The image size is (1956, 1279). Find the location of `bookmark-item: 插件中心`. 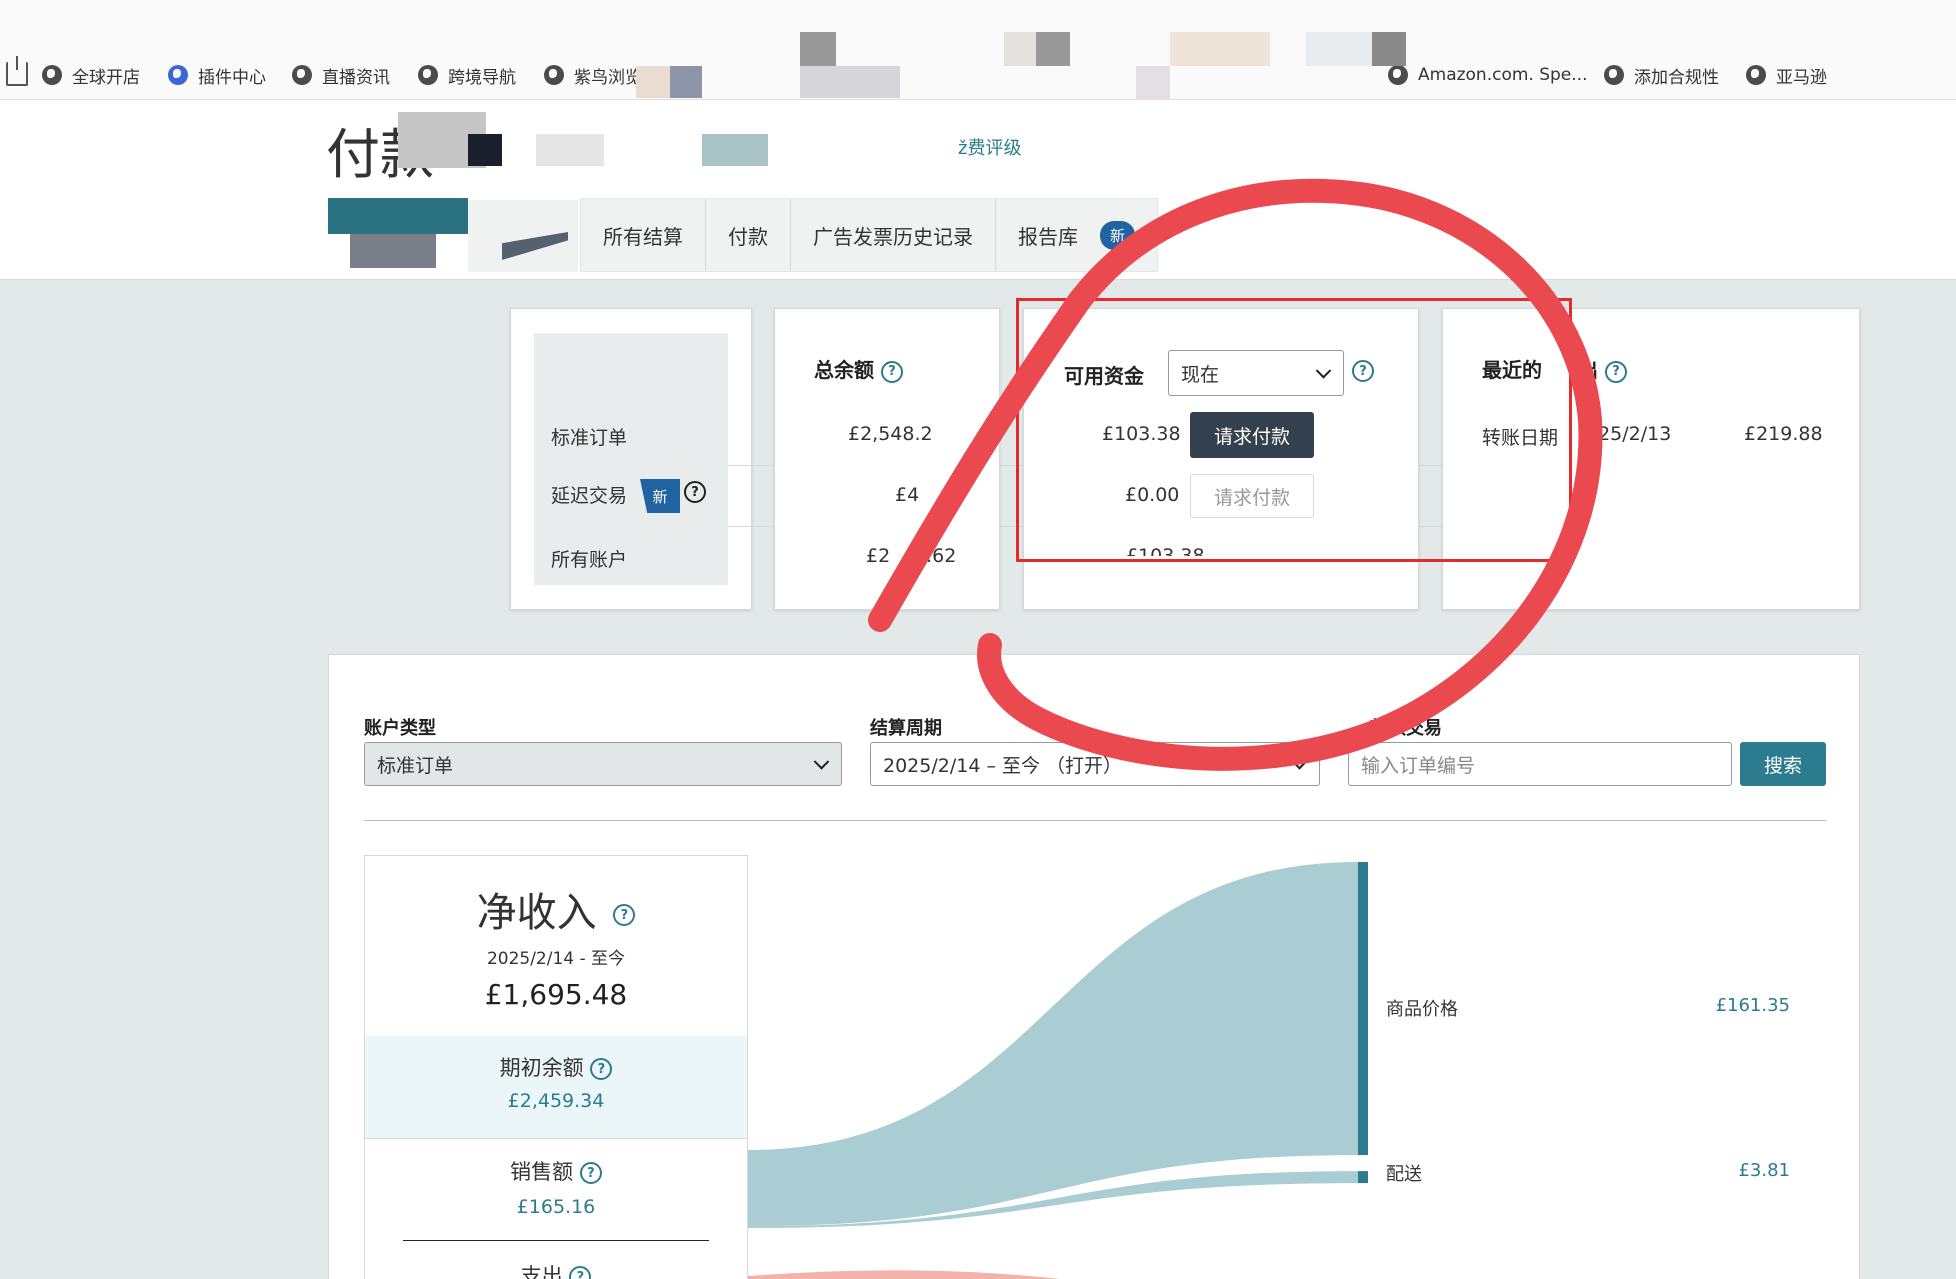

bookmark-item: 插件中心 is located at coordinates (217, 75).